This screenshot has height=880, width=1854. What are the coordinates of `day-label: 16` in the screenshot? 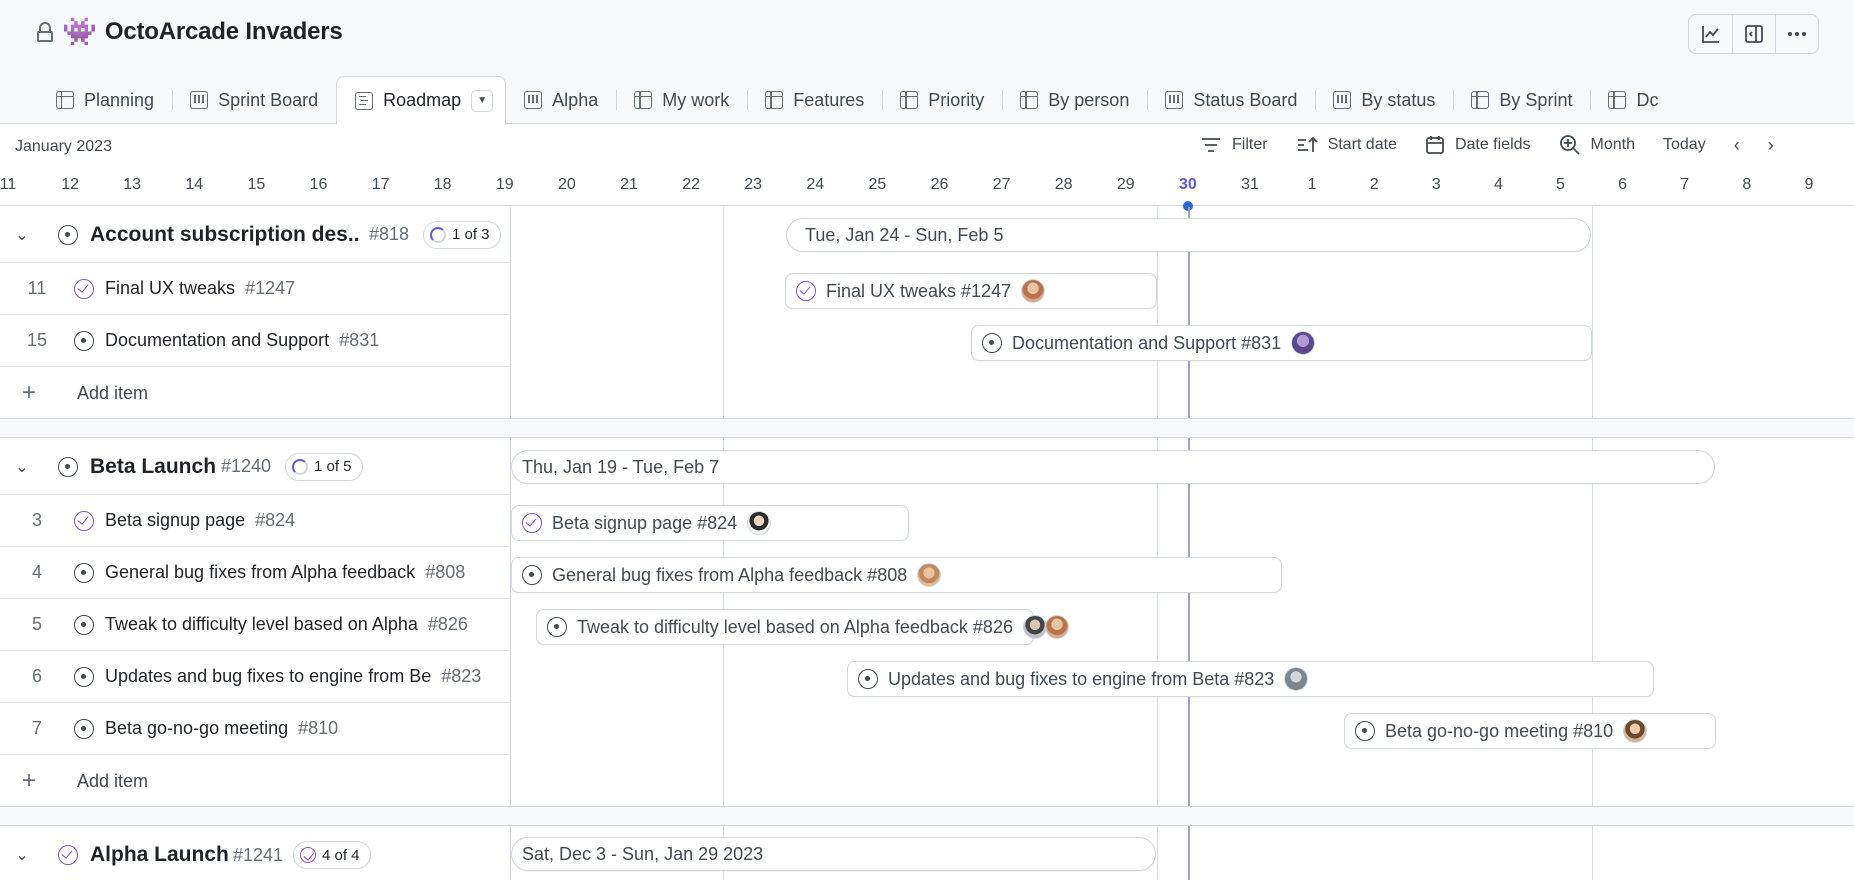 It's located at (318, 184).